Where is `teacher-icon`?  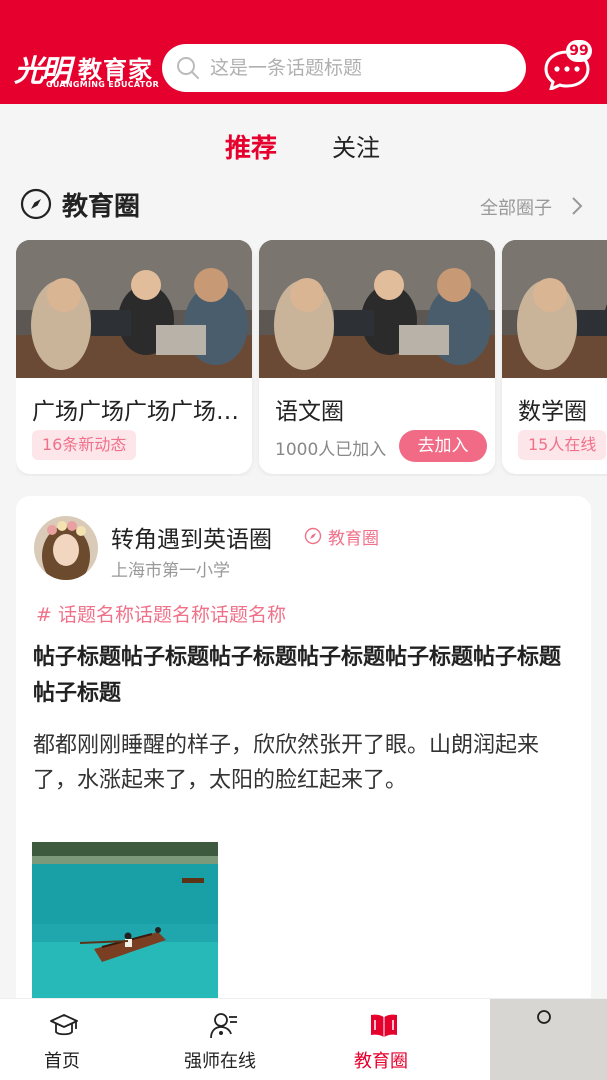
teacher-icon is located at coordinates (223, 1026).